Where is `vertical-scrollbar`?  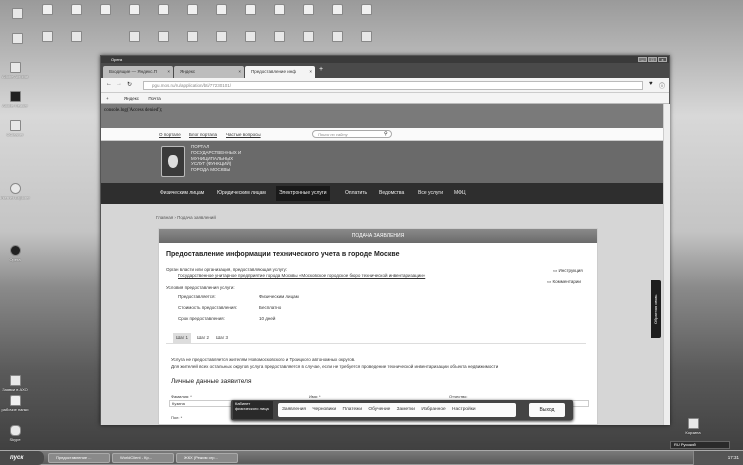 vertical-scrollbar is located at coordinates (666, 264).